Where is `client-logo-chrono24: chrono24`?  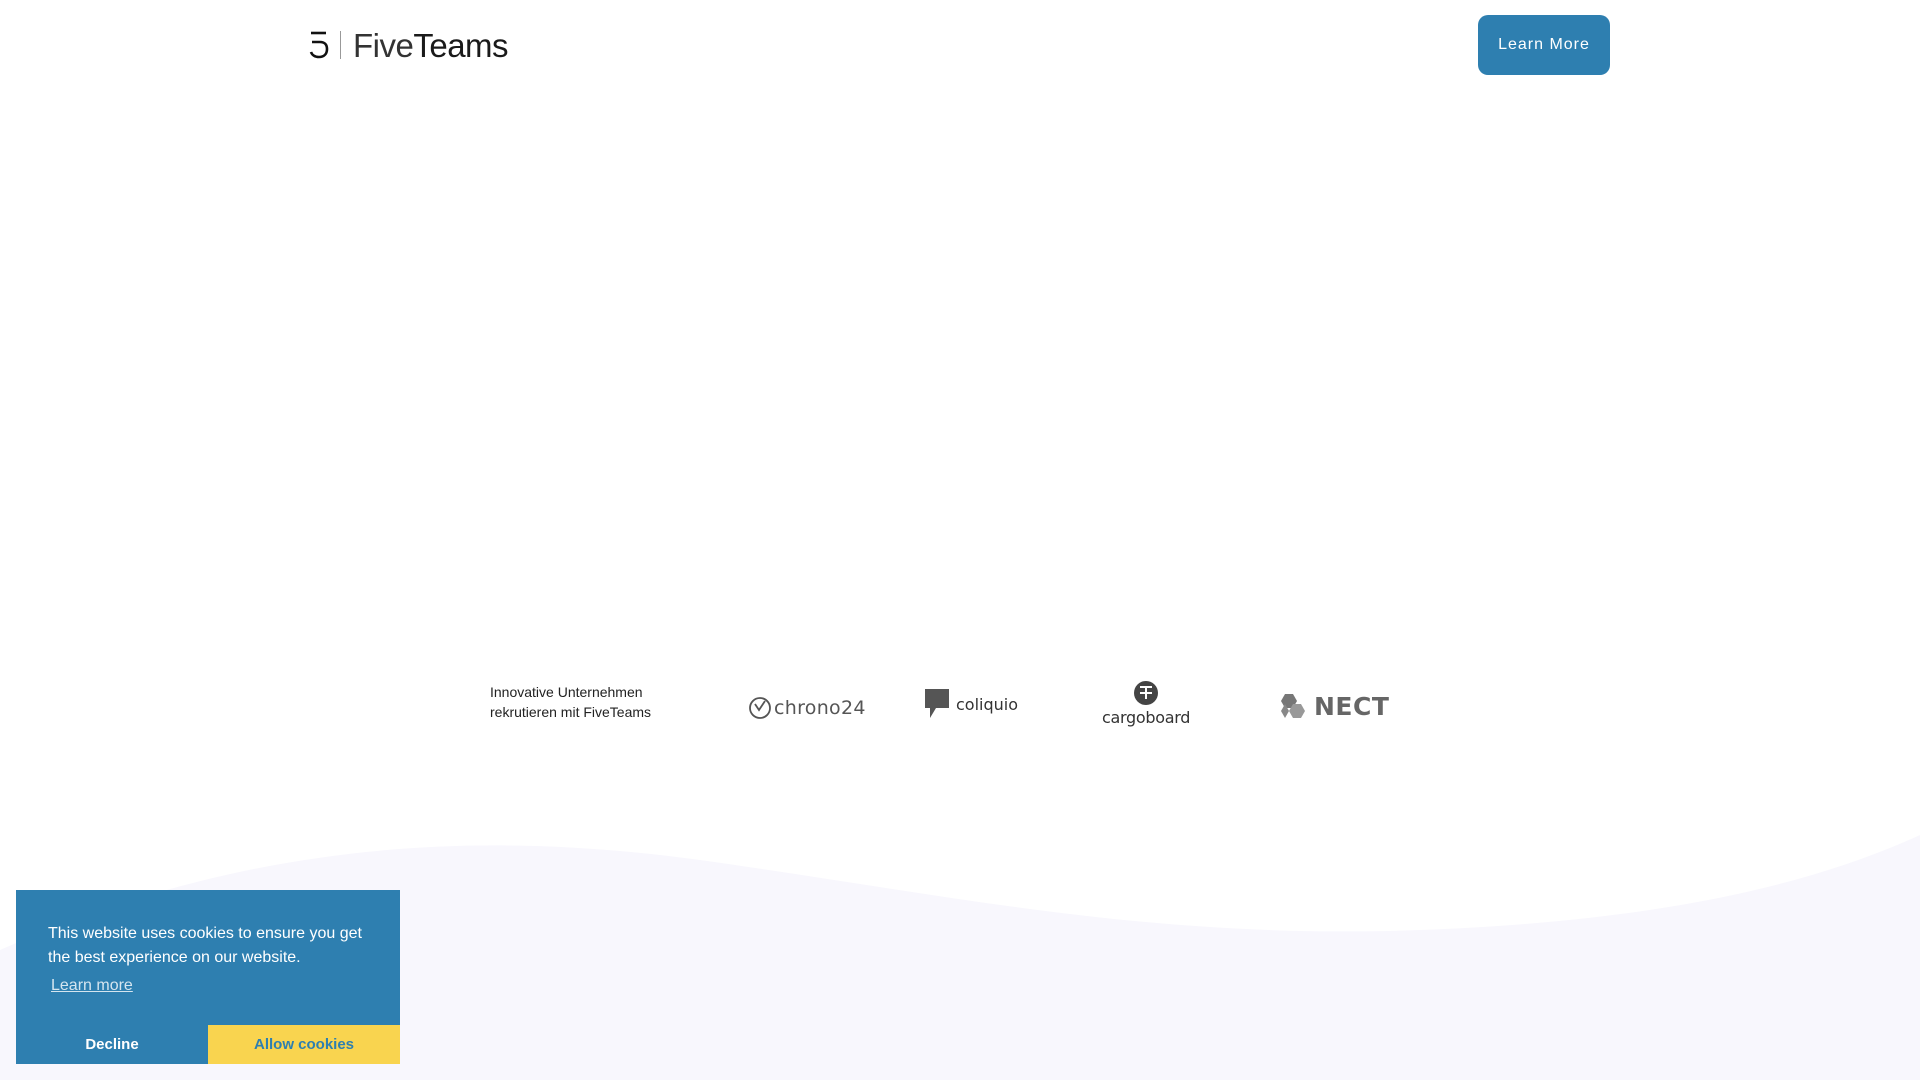 client-logo-chrono24: chrono24 is located at coordinates (807, 708).